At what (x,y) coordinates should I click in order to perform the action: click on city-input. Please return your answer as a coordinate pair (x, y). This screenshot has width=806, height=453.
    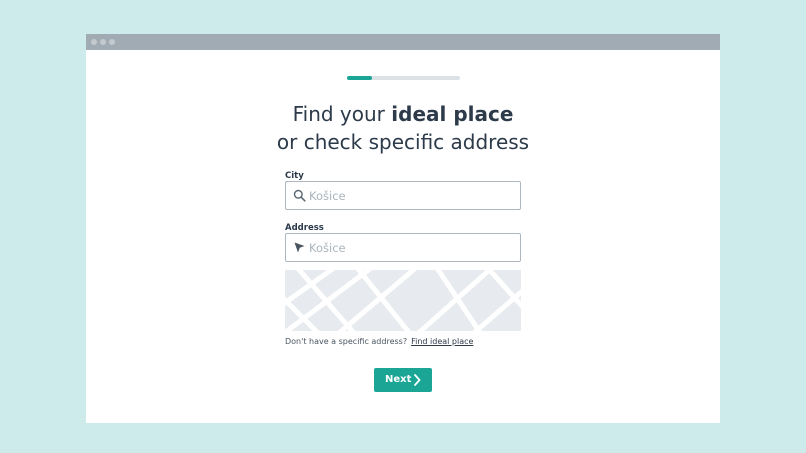
    Looking at the image, I should click on (411, 195).